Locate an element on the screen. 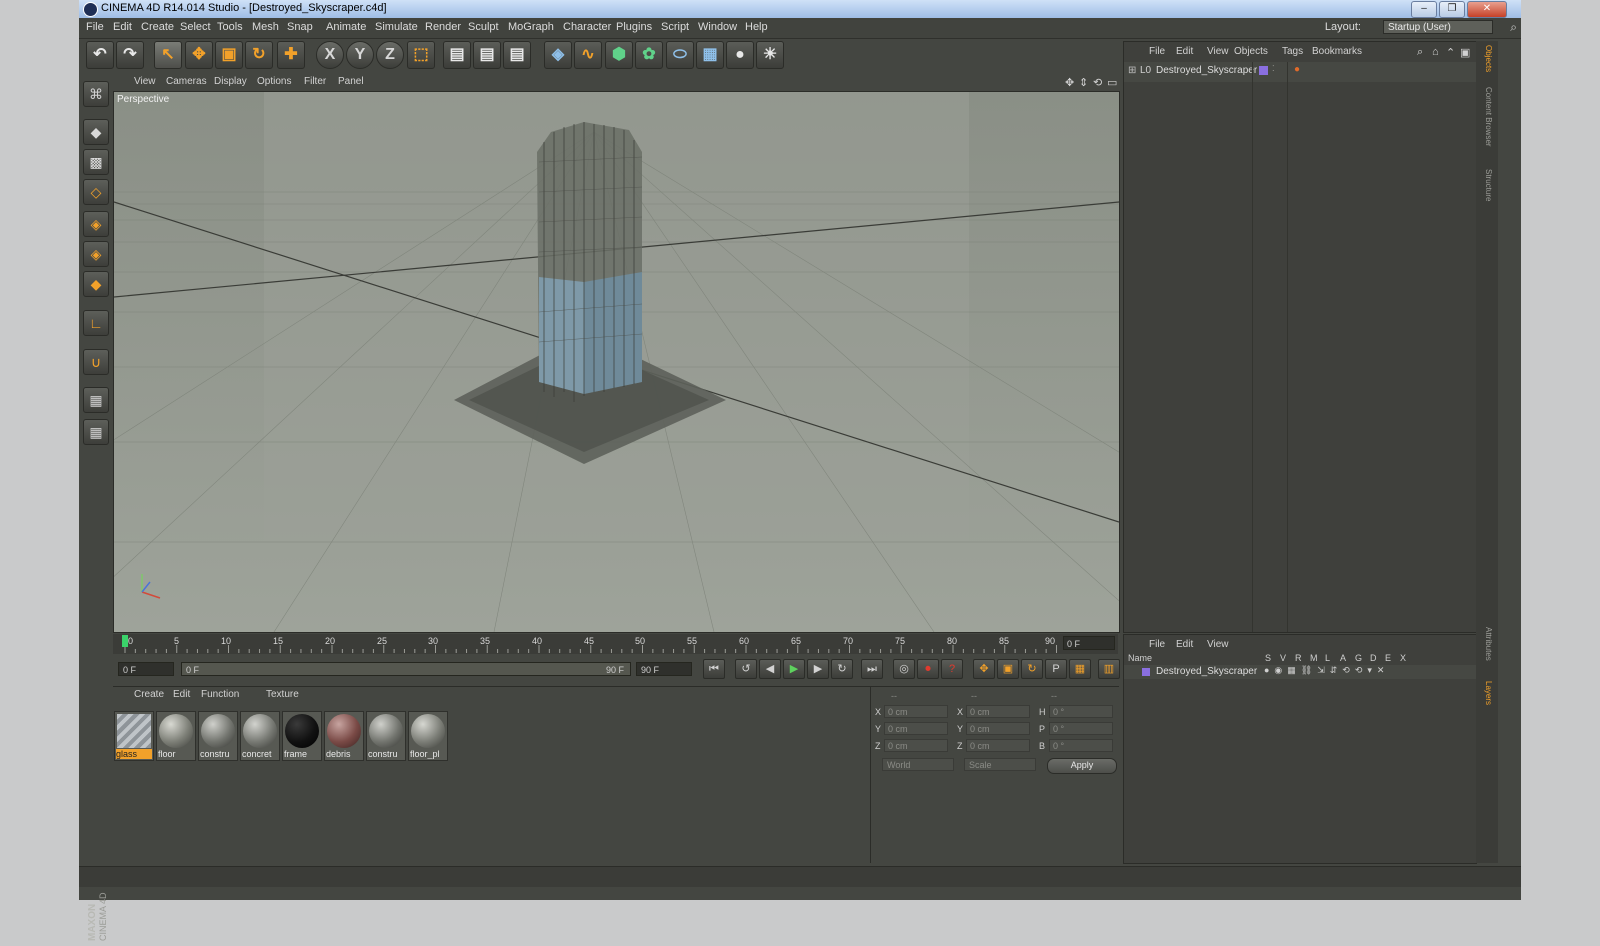  close-button: ✕ is located at coordinates (1487, 9).